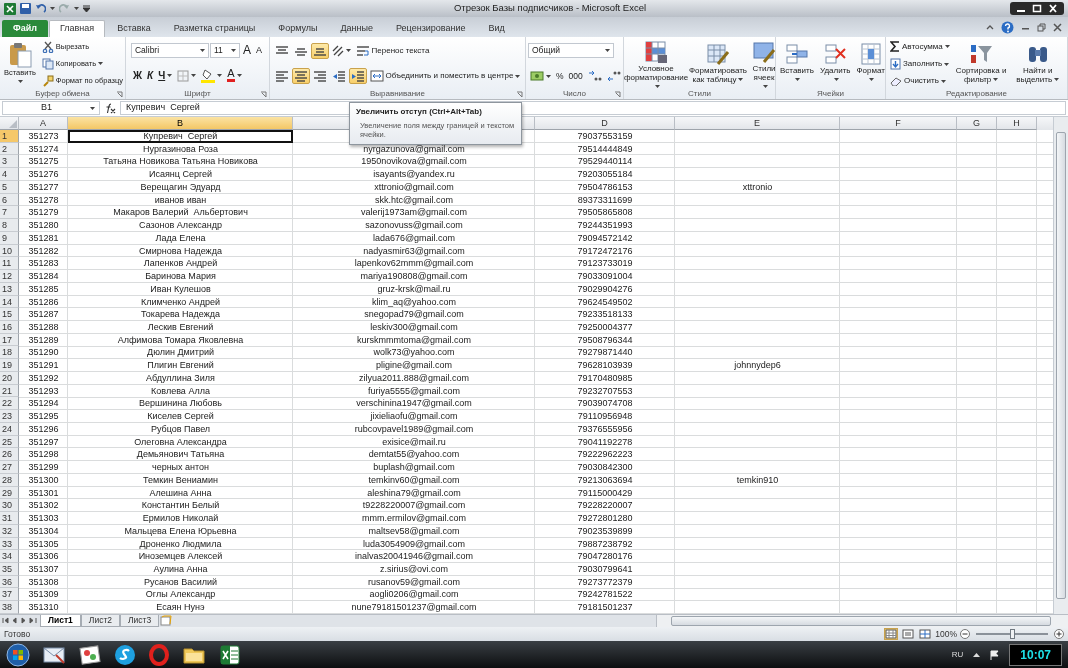  What do you see at coordinates (77, 28) in the screenshot?
I see `ribbon-tab: Главная` at bounding box center [77, 28].